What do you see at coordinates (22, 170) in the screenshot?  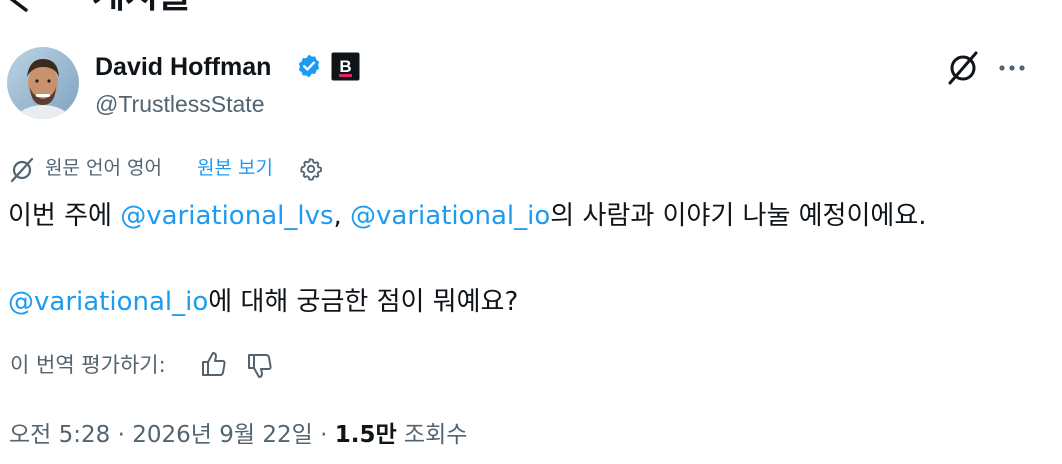 I see `translate-icon` at bounding box center [22, 170].